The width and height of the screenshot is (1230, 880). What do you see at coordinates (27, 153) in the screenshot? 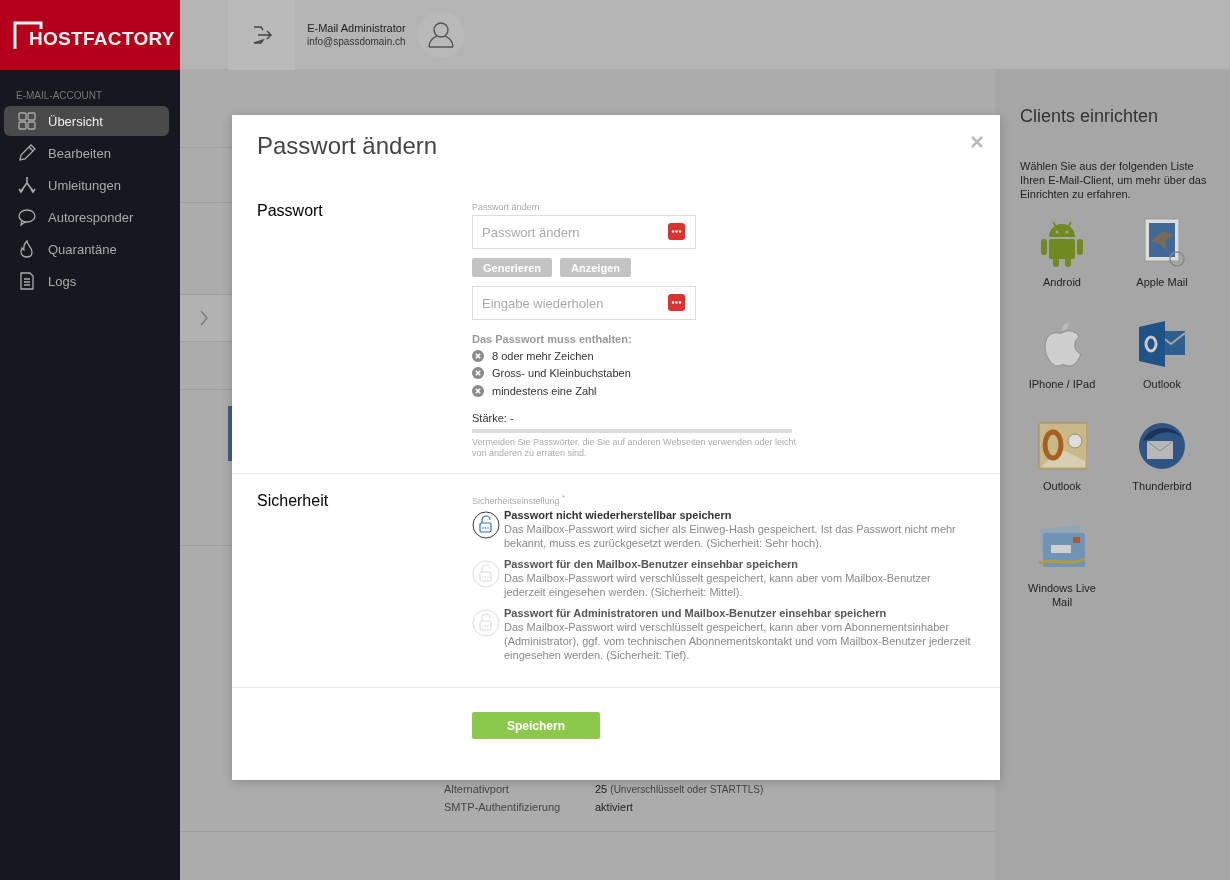
I see `pencil-icon` at bounding box center [27, 153].